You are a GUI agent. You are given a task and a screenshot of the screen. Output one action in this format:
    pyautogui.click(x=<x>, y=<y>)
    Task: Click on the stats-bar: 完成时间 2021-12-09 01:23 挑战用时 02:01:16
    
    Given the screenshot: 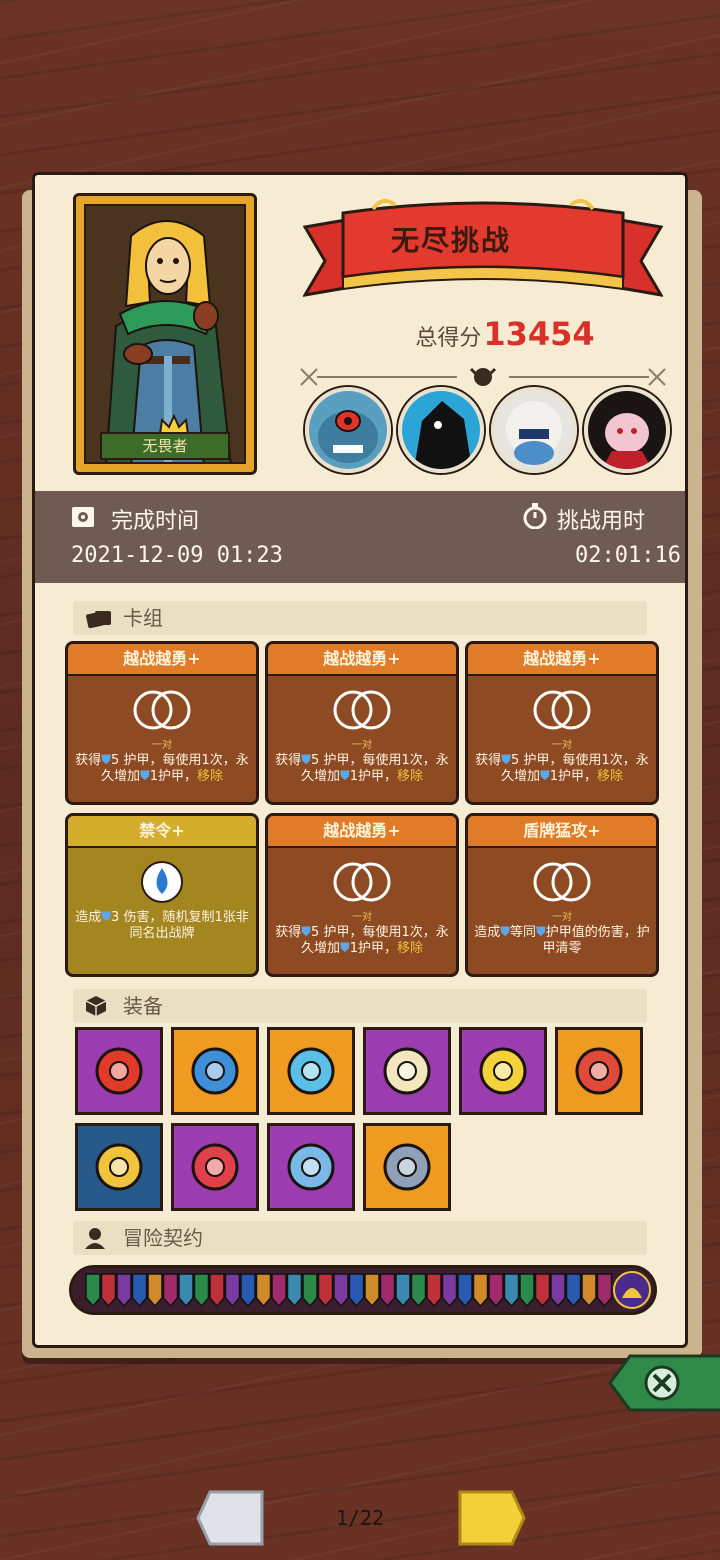 What is the action you would take?
    pyautogui.click(x=360, y=537)
    